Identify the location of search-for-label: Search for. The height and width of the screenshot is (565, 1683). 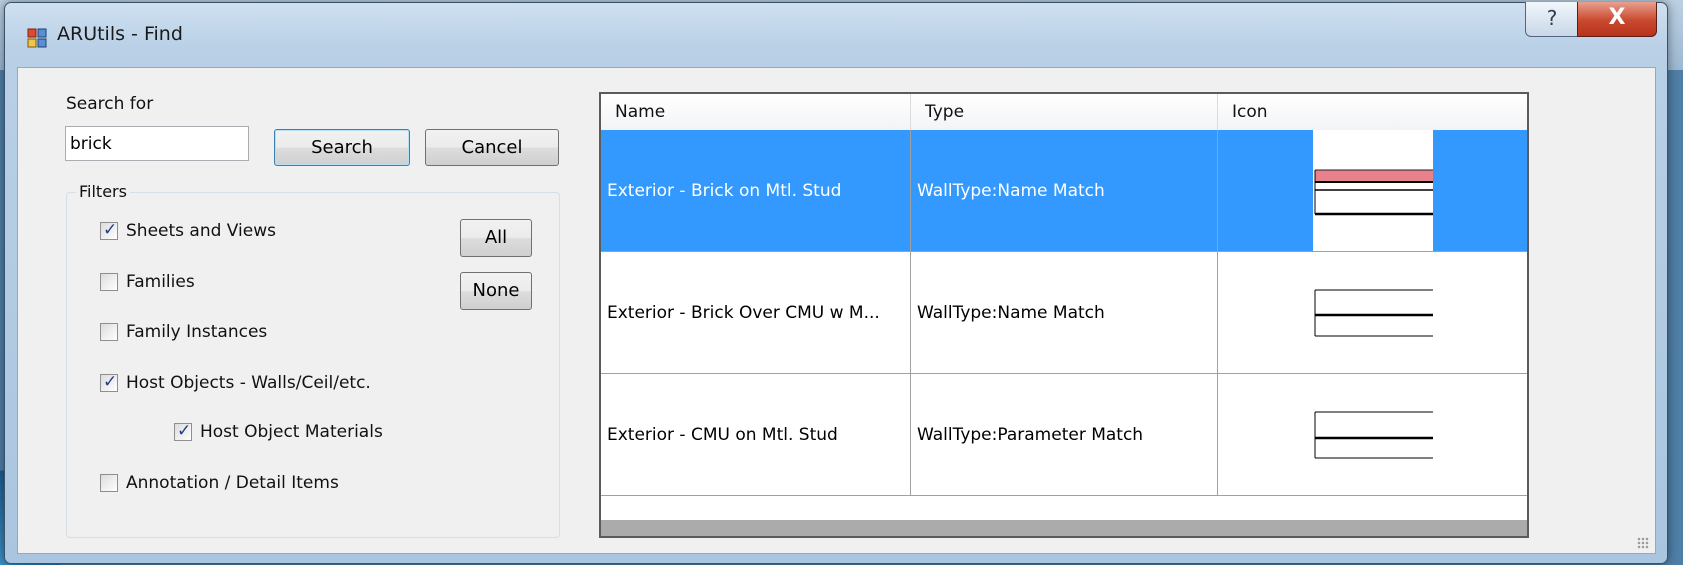
(110, 104).